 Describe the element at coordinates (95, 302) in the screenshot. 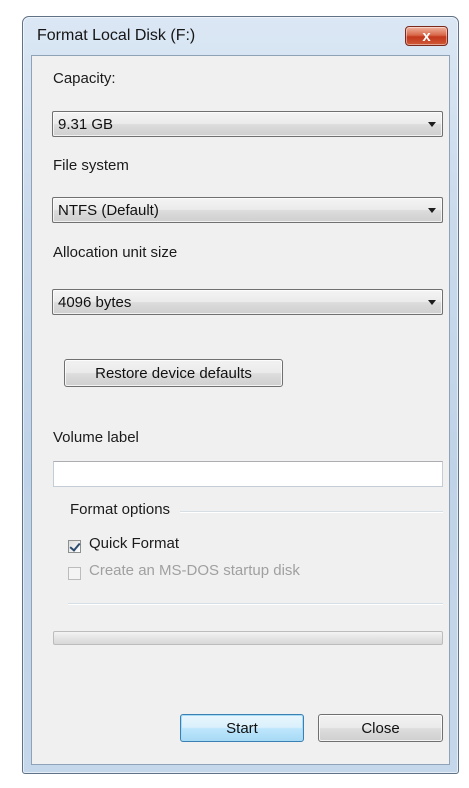

I see `allocation-unit-size-value: 4096 bytes` at that location.